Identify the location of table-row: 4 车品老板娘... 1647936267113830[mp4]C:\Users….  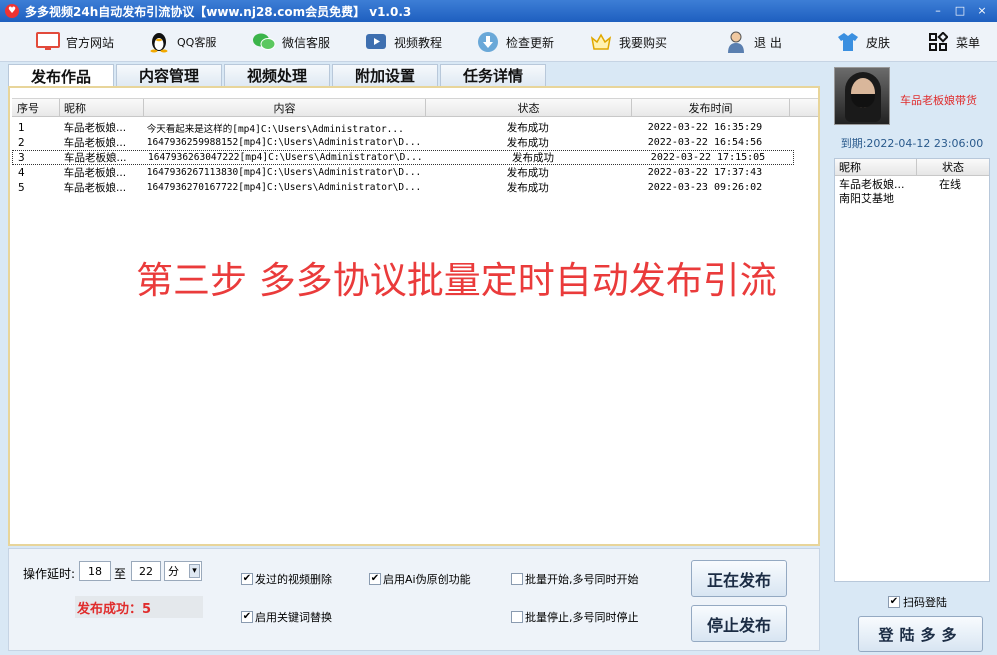
(403, 172).